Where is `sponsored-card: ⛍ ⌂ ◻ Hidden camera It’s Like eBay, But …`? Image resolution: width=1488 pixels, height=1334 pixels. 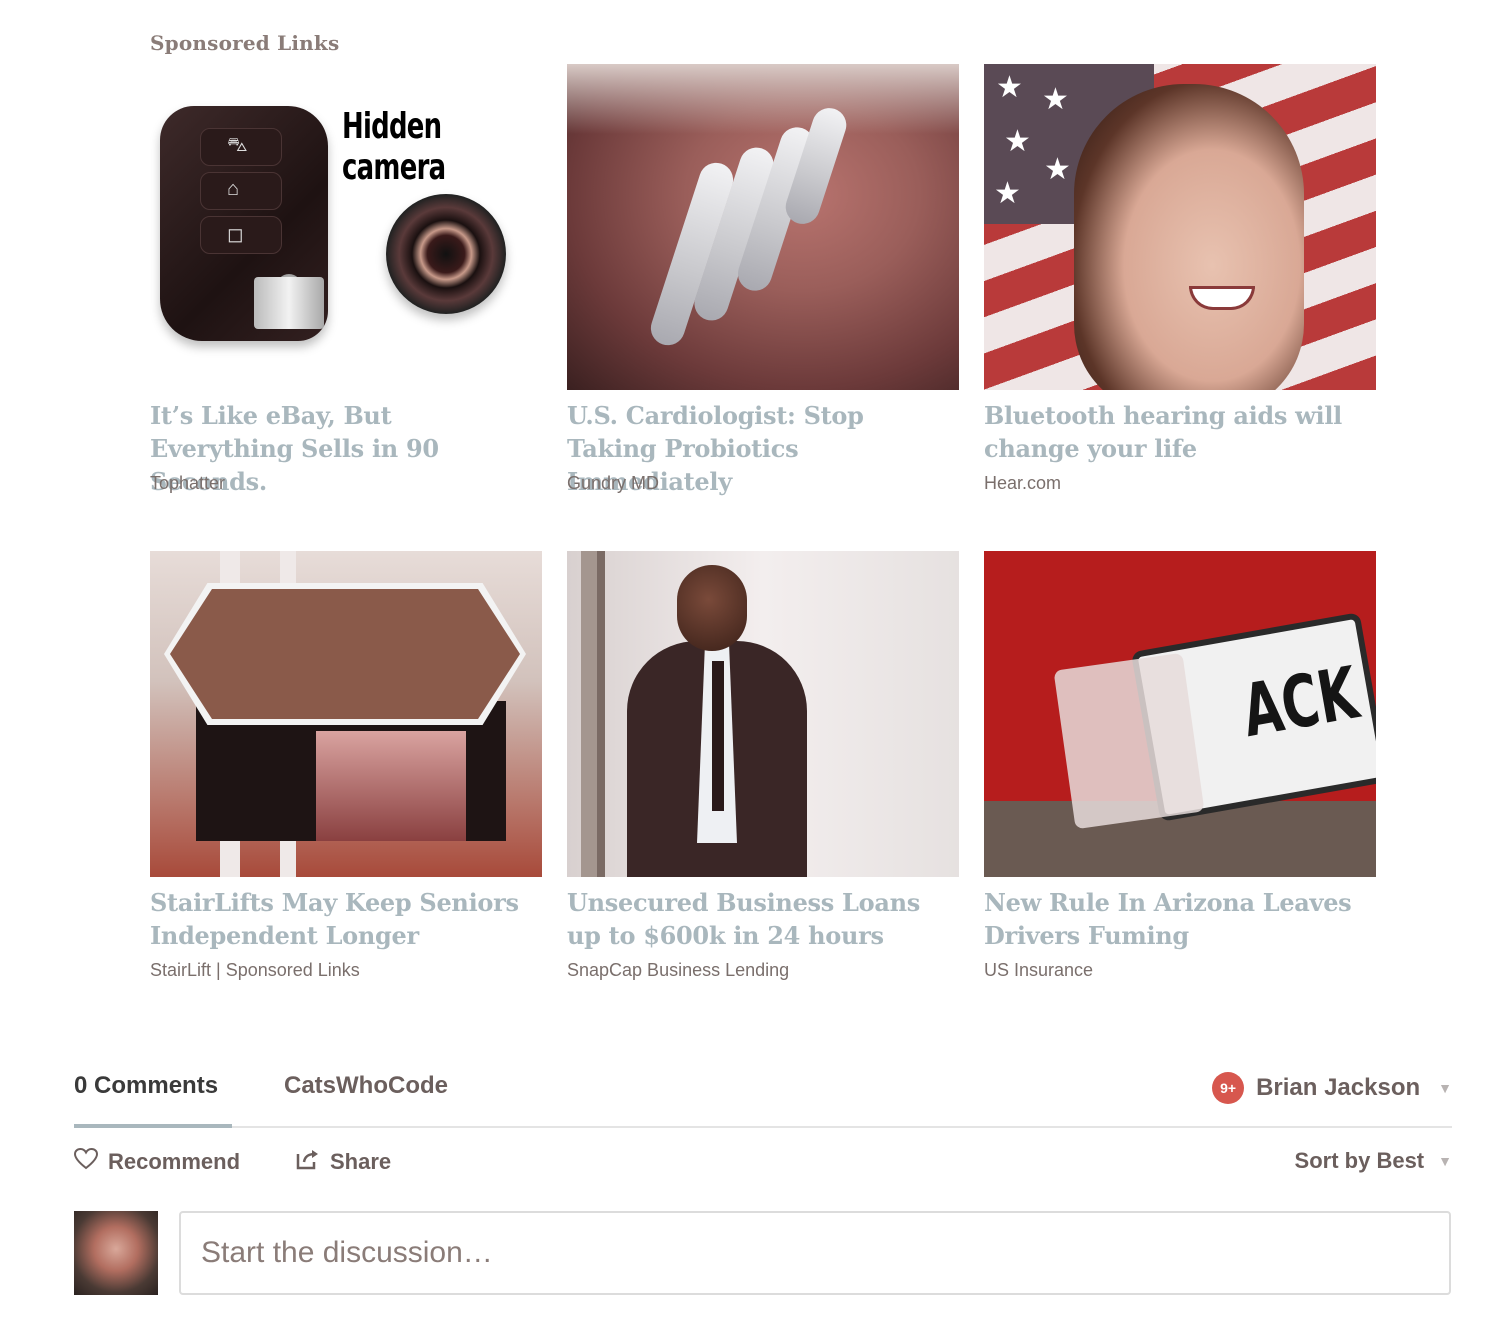
sponsored-card: ⛍ ⌂ ◻ Hidden camera It’s Like eBay, But … is located at coordinates (346, 280).